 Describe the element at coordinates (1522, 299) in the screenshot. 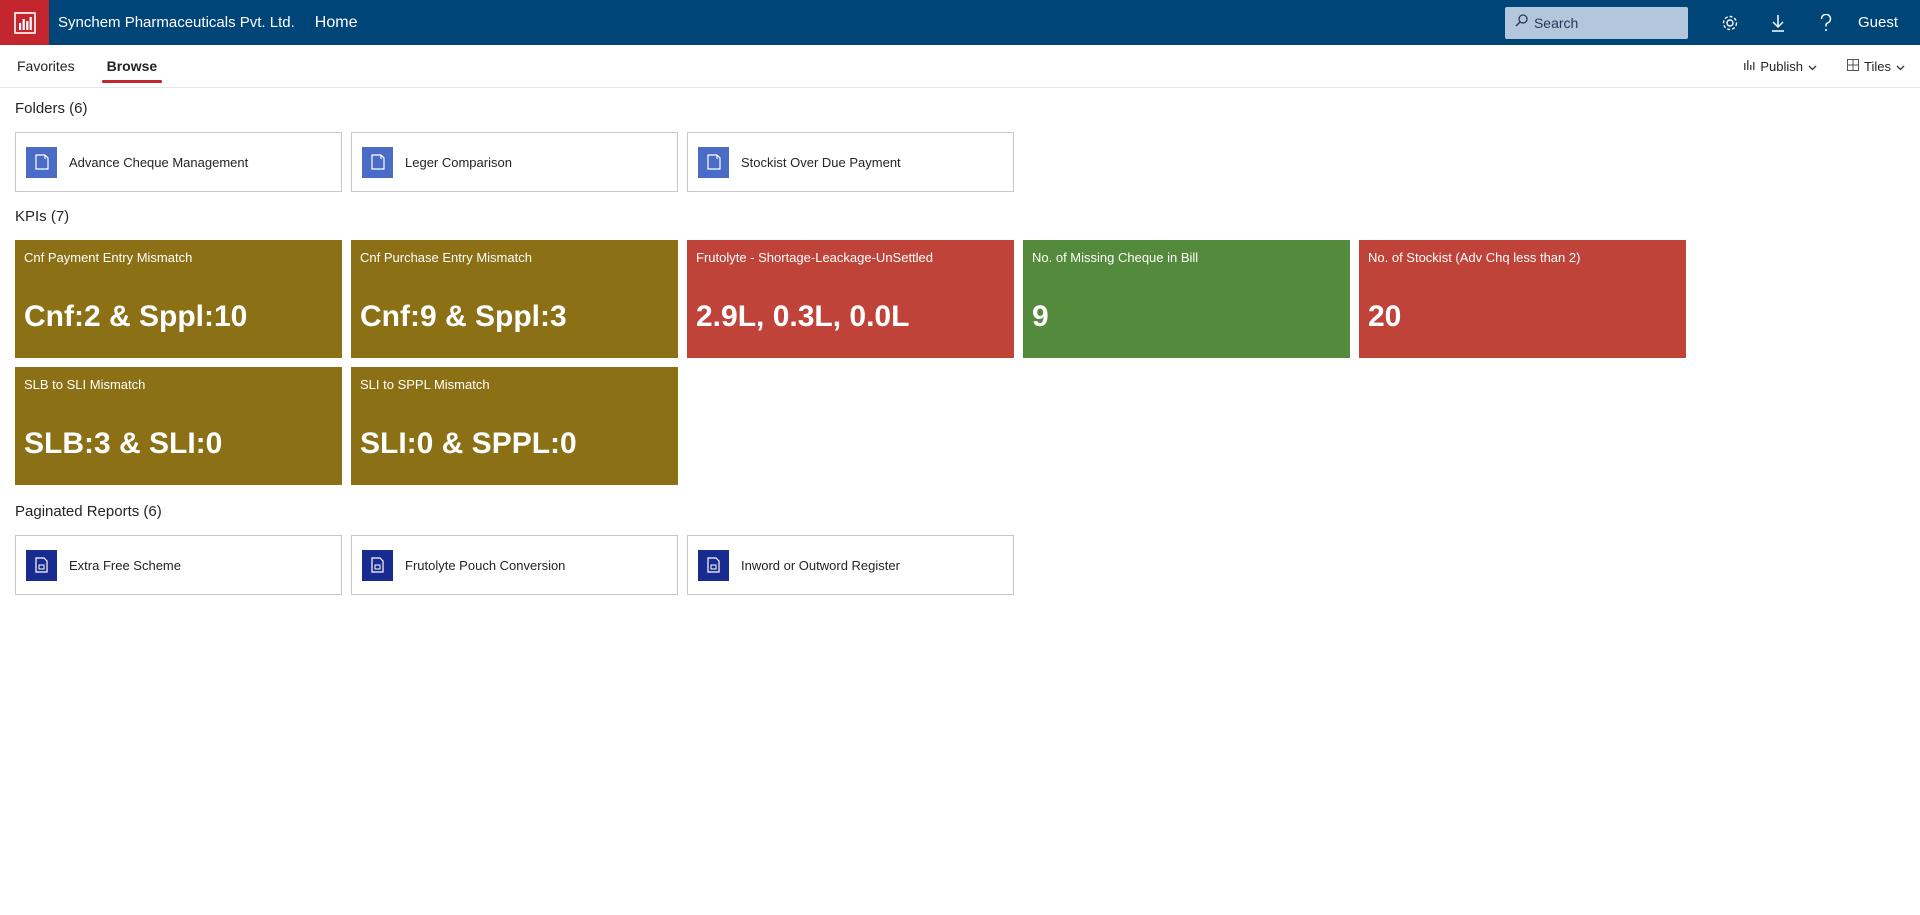

I see `kpi-tile: No. of Stockist (Adv Chq less than 2) 20` at that location.